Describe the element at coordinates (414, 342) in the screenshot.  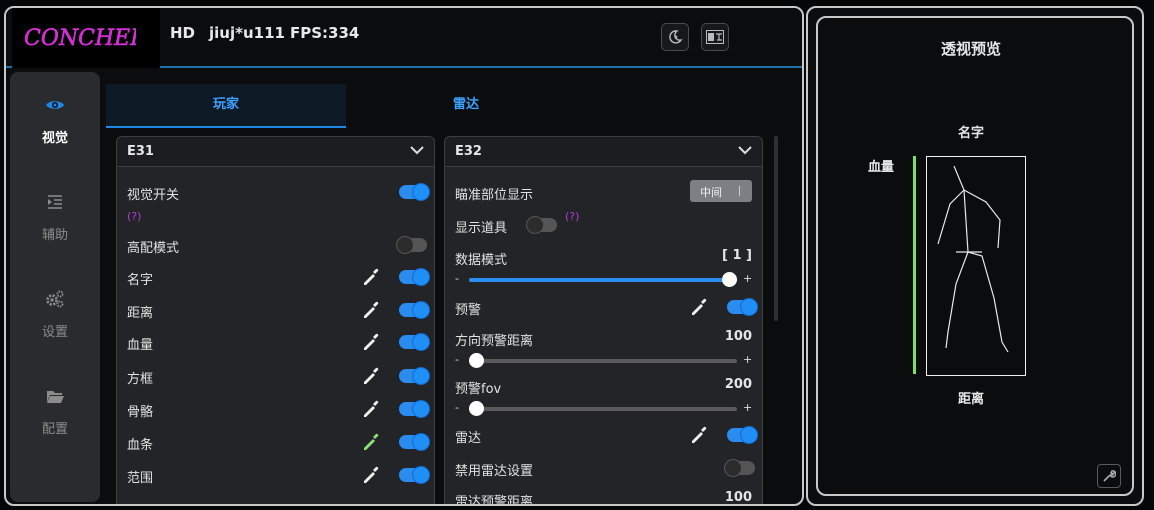
I see `health-toggle` at that location.